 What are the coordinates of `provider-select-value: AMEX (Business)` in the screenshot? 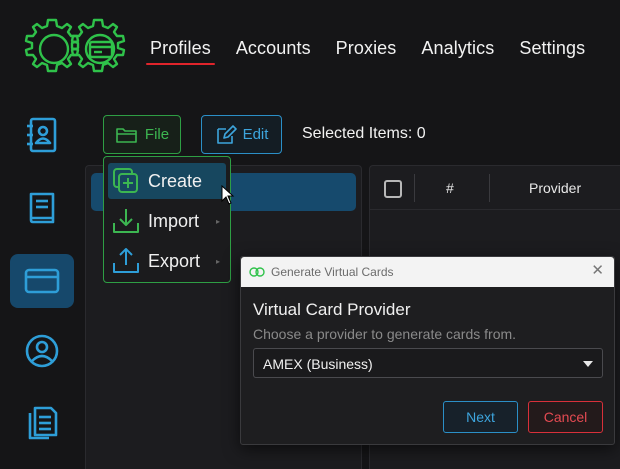 It's located at (318, 364).